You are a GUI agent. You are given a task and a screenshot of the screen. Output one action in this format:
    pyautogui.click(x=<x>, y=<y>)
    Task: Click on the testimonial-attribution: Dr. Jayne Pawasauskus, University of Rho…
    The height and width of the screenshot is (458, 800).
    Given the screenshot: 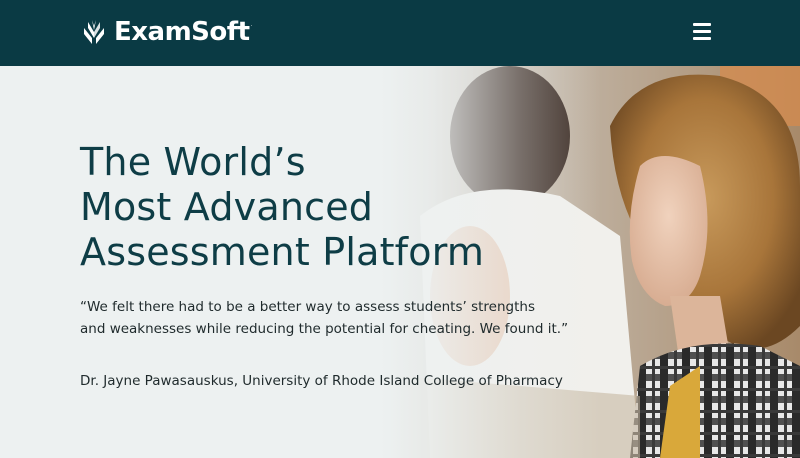 What is the action you would take?
    pyautogui.click(x=321, y=381)
    